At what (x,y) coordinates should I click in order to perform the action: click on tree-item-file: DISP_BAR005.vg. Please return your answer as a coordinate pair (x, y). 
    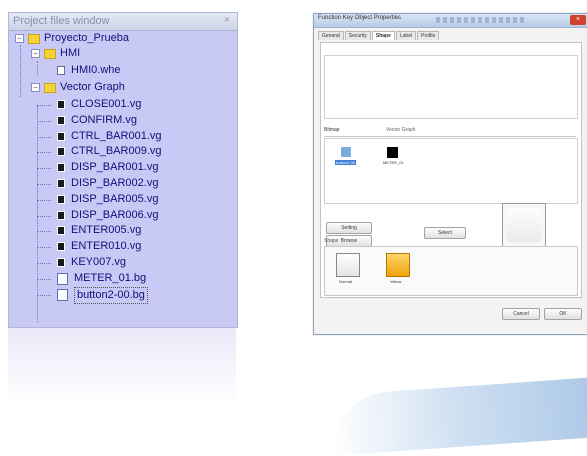
    Looking at the image, I should click on (98, 199).